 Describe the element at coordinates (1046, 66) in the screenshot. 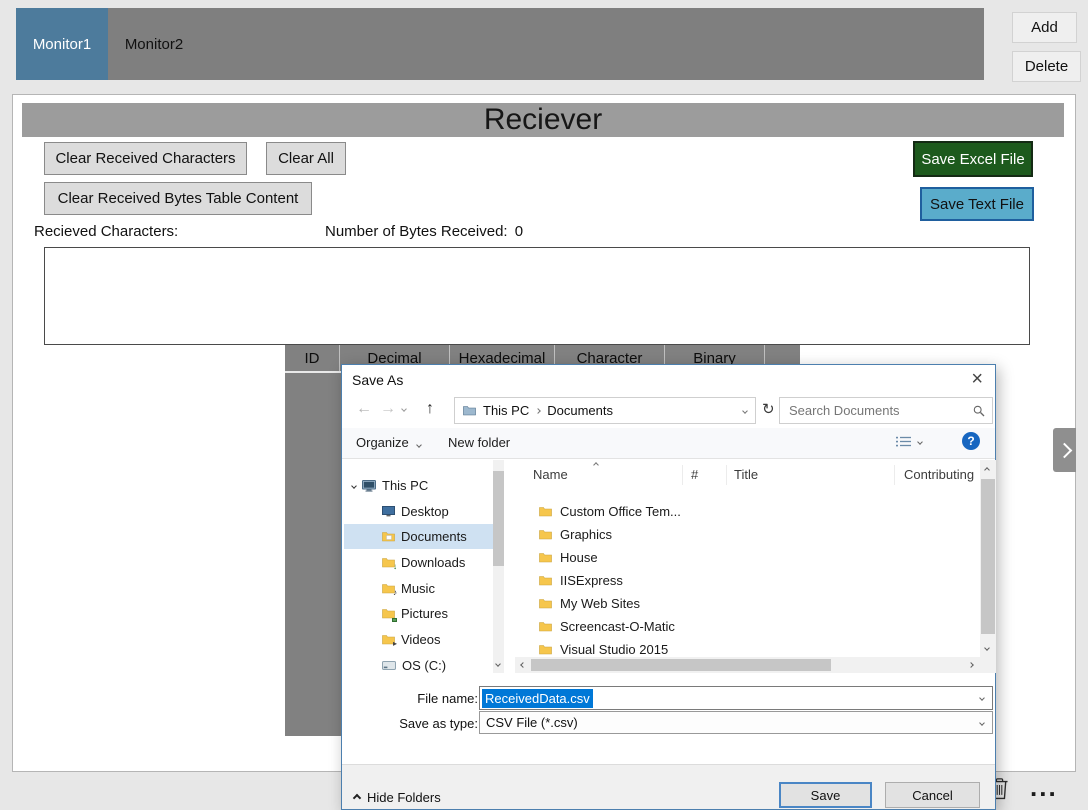

I see `delete-monitor-button: Delete` at that location.